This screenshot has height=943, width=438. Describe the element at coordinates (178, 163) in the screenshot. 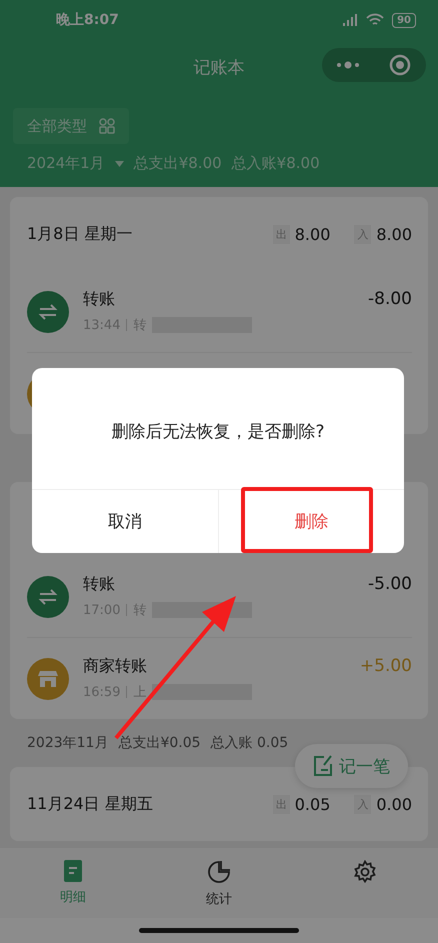

I see `expense-total: 总支出¥8.00` at that location.